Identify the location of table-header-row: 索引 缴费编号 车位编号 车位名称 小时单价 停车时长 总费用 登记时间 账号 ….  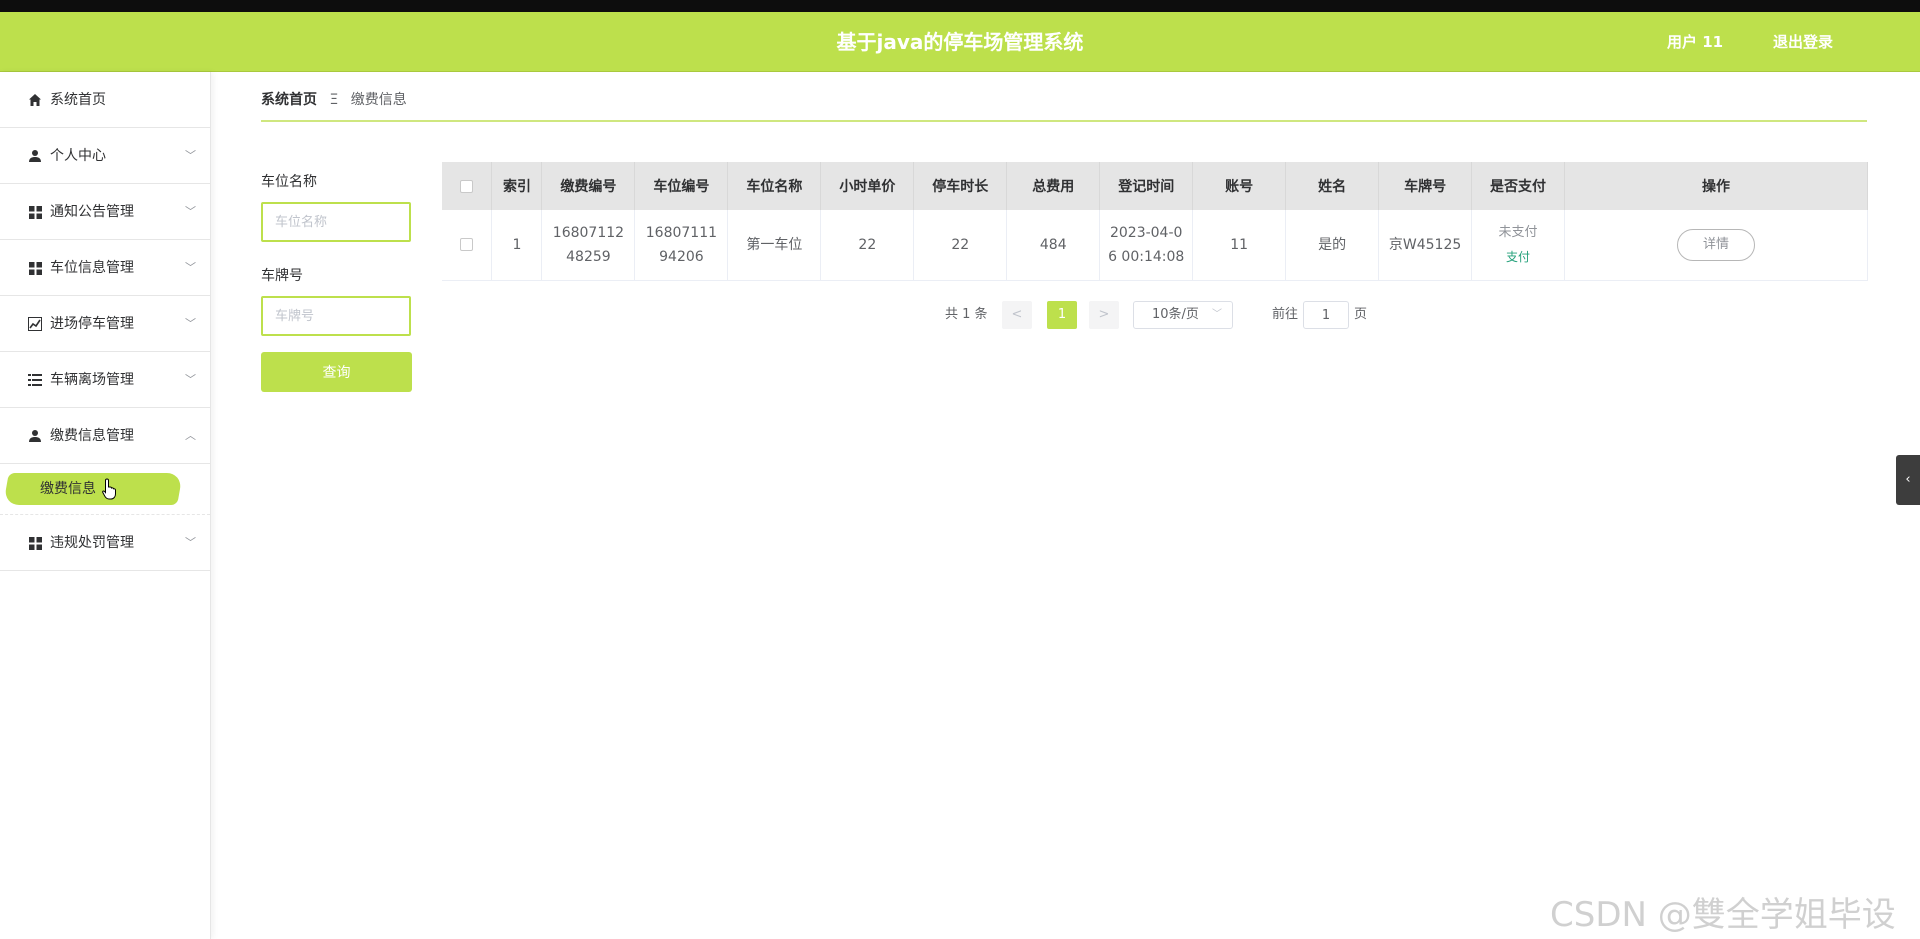
(1155, 186).